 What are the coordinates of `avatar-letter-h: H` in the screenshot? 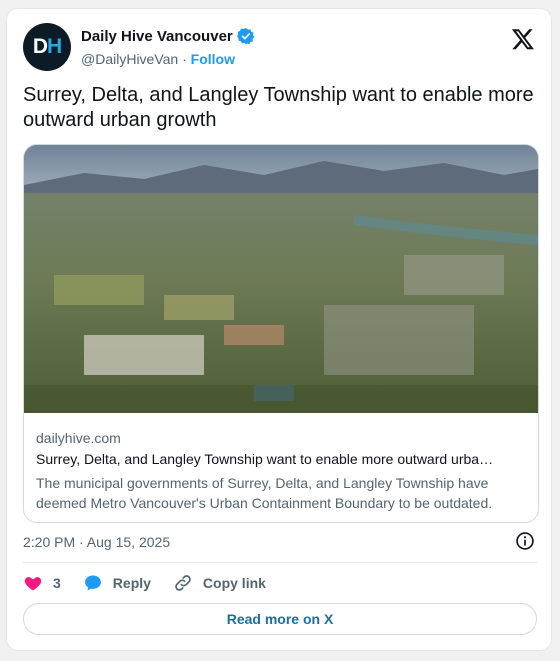 It's located at (54, 46).